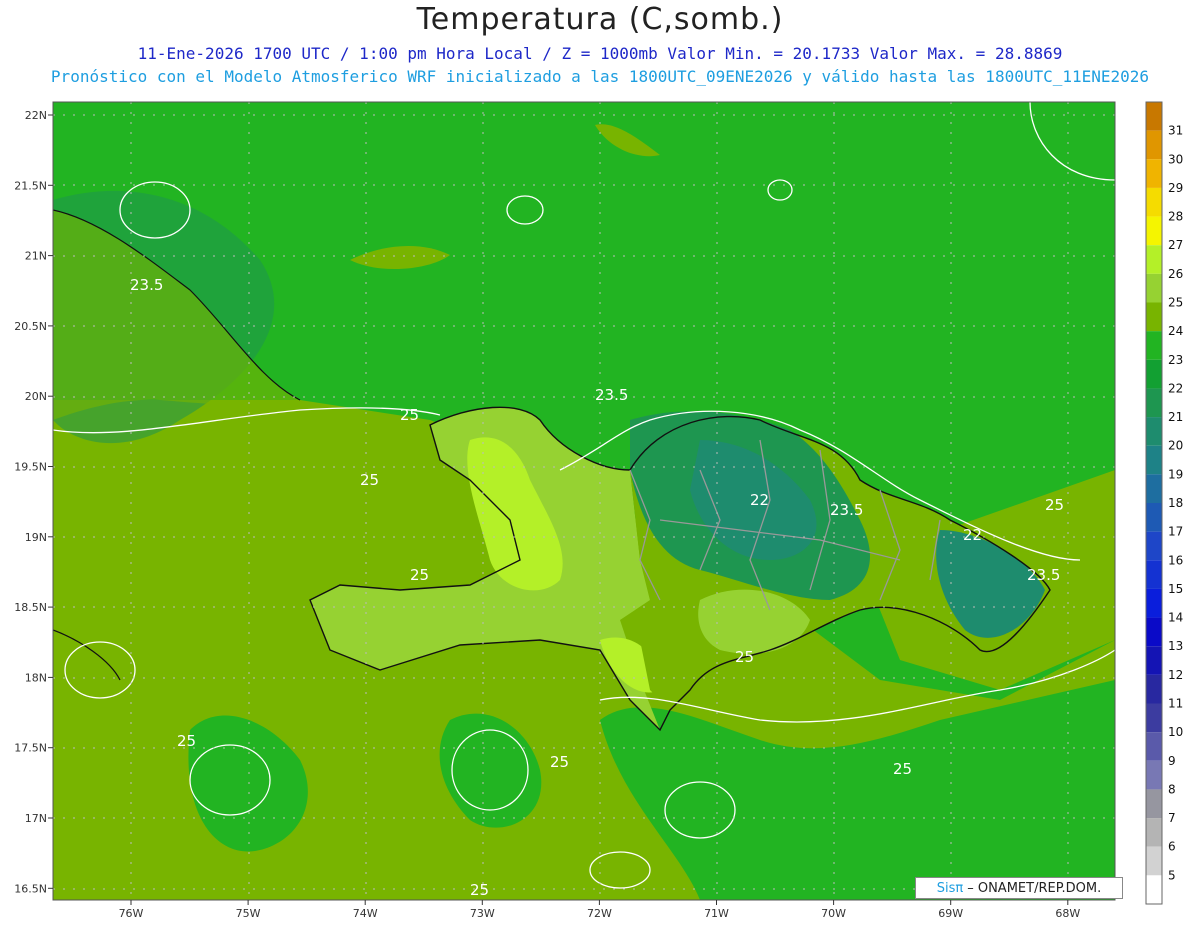 The image size is (1200, 927). What do you see at coordinates (1175, 560) in the screenshot?
I see `colorbar-label: 16` at bounding box center [1175, 560].